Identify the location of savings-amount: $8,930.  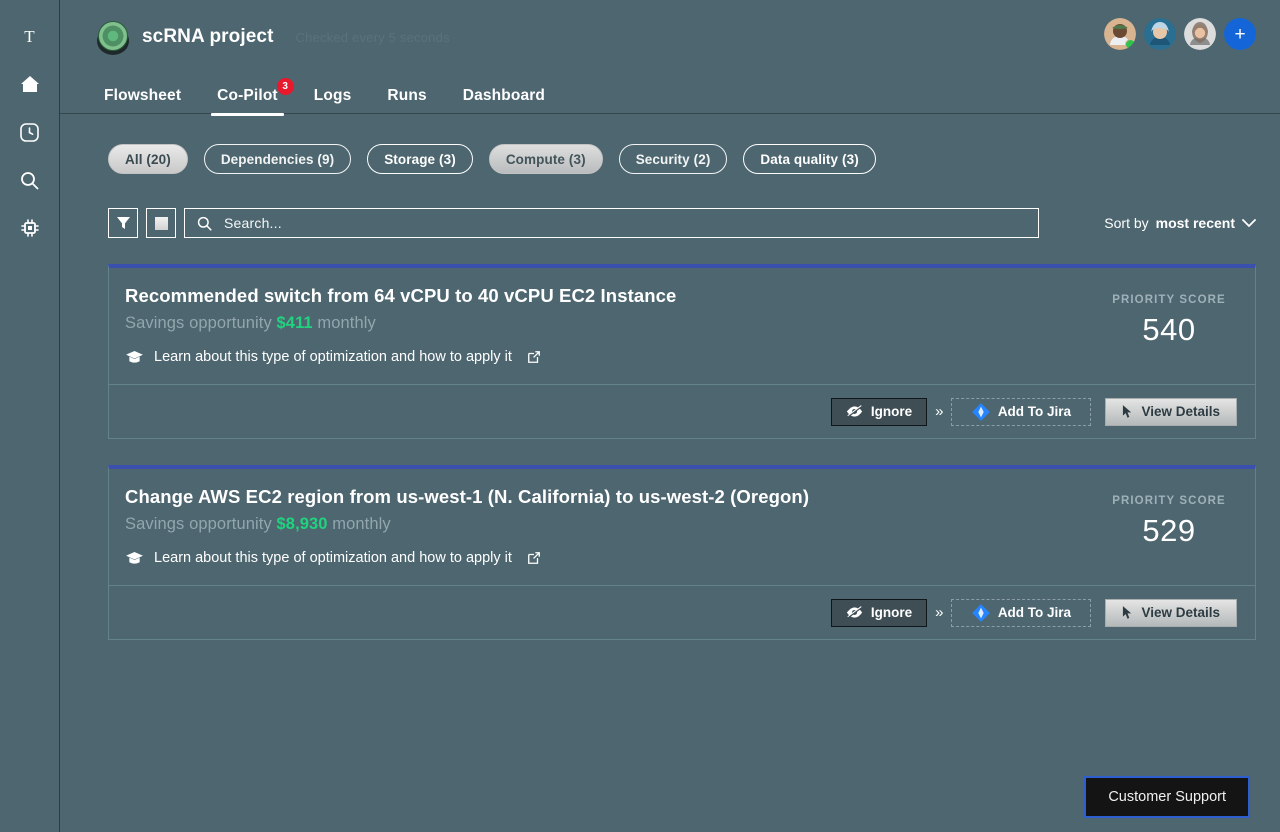
(302, 524).